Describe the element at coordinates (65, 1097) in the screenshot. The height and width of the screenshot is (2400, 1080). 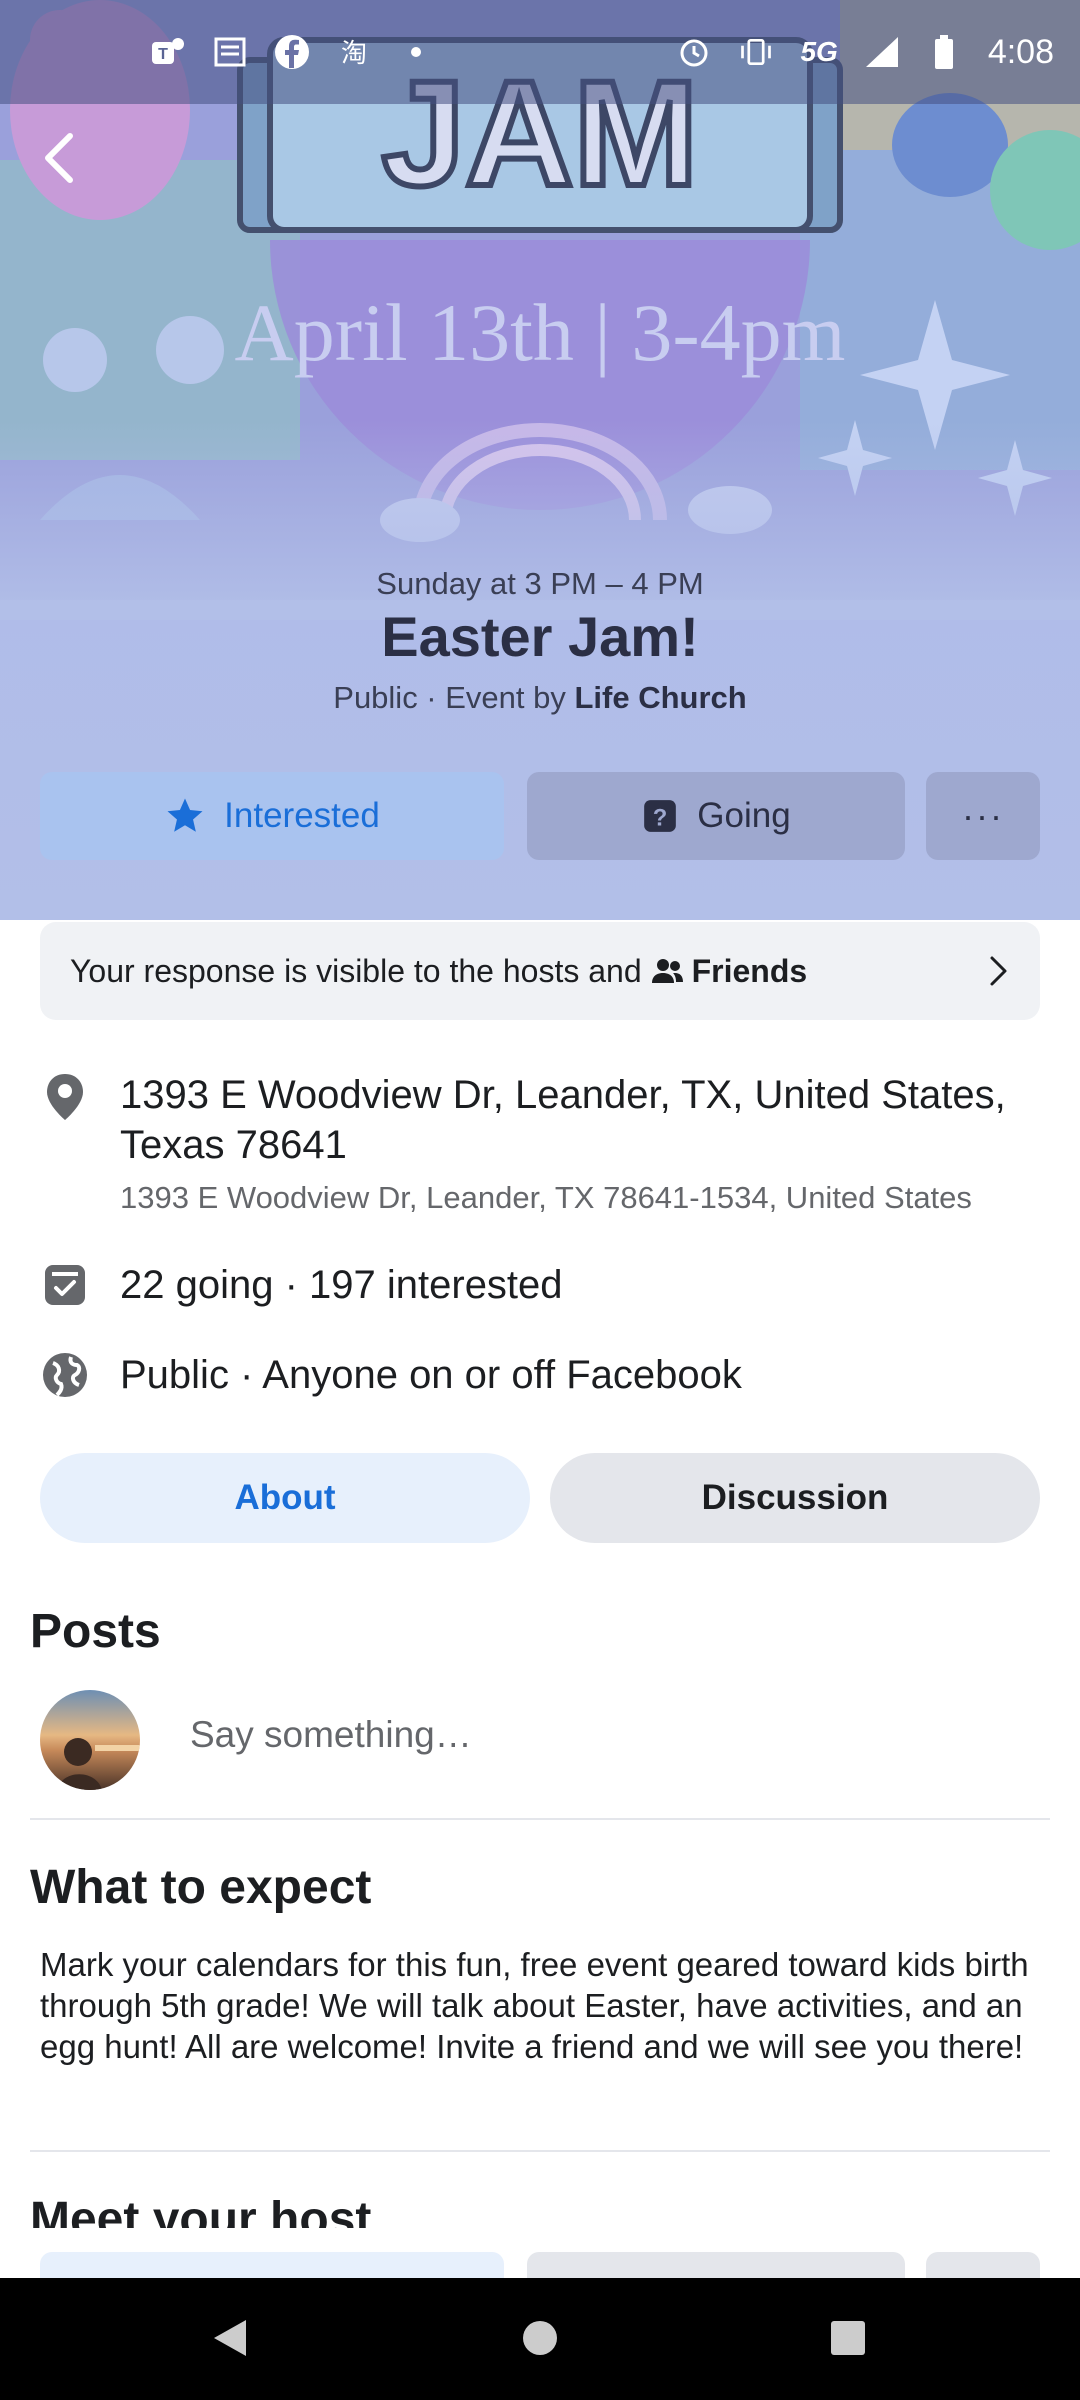
I see `location-pin-icon` at that location.